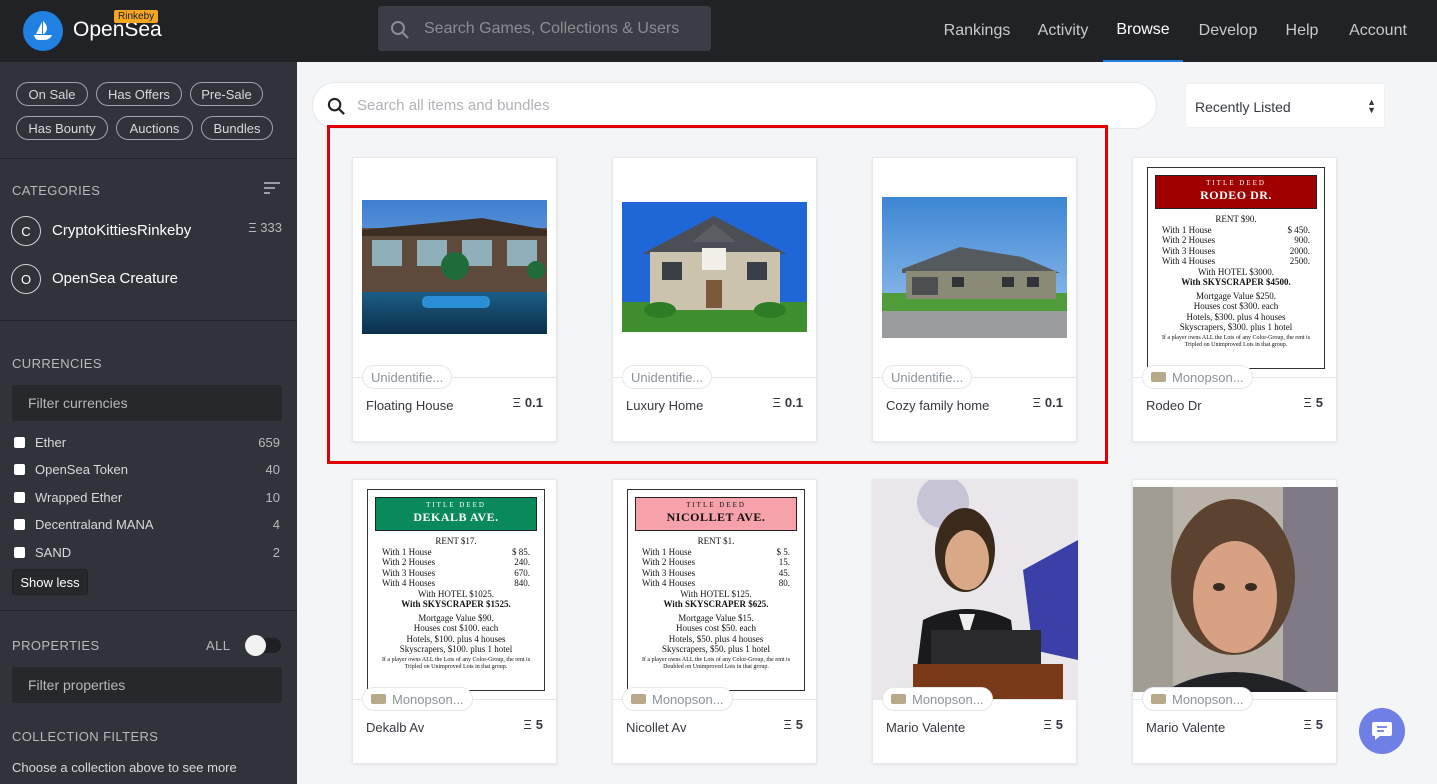 The image size is (1437, 784). I want to click on filter-bundles: Bundles, so click(237, 128).